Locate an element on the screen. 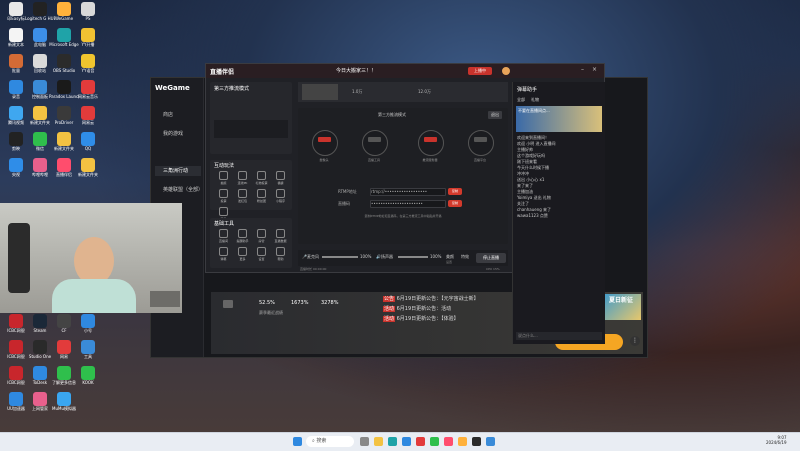 Image resolution: width=800 pixels, height=451 pixels. tool-item: 设置 is located at coordinates (261, 255).